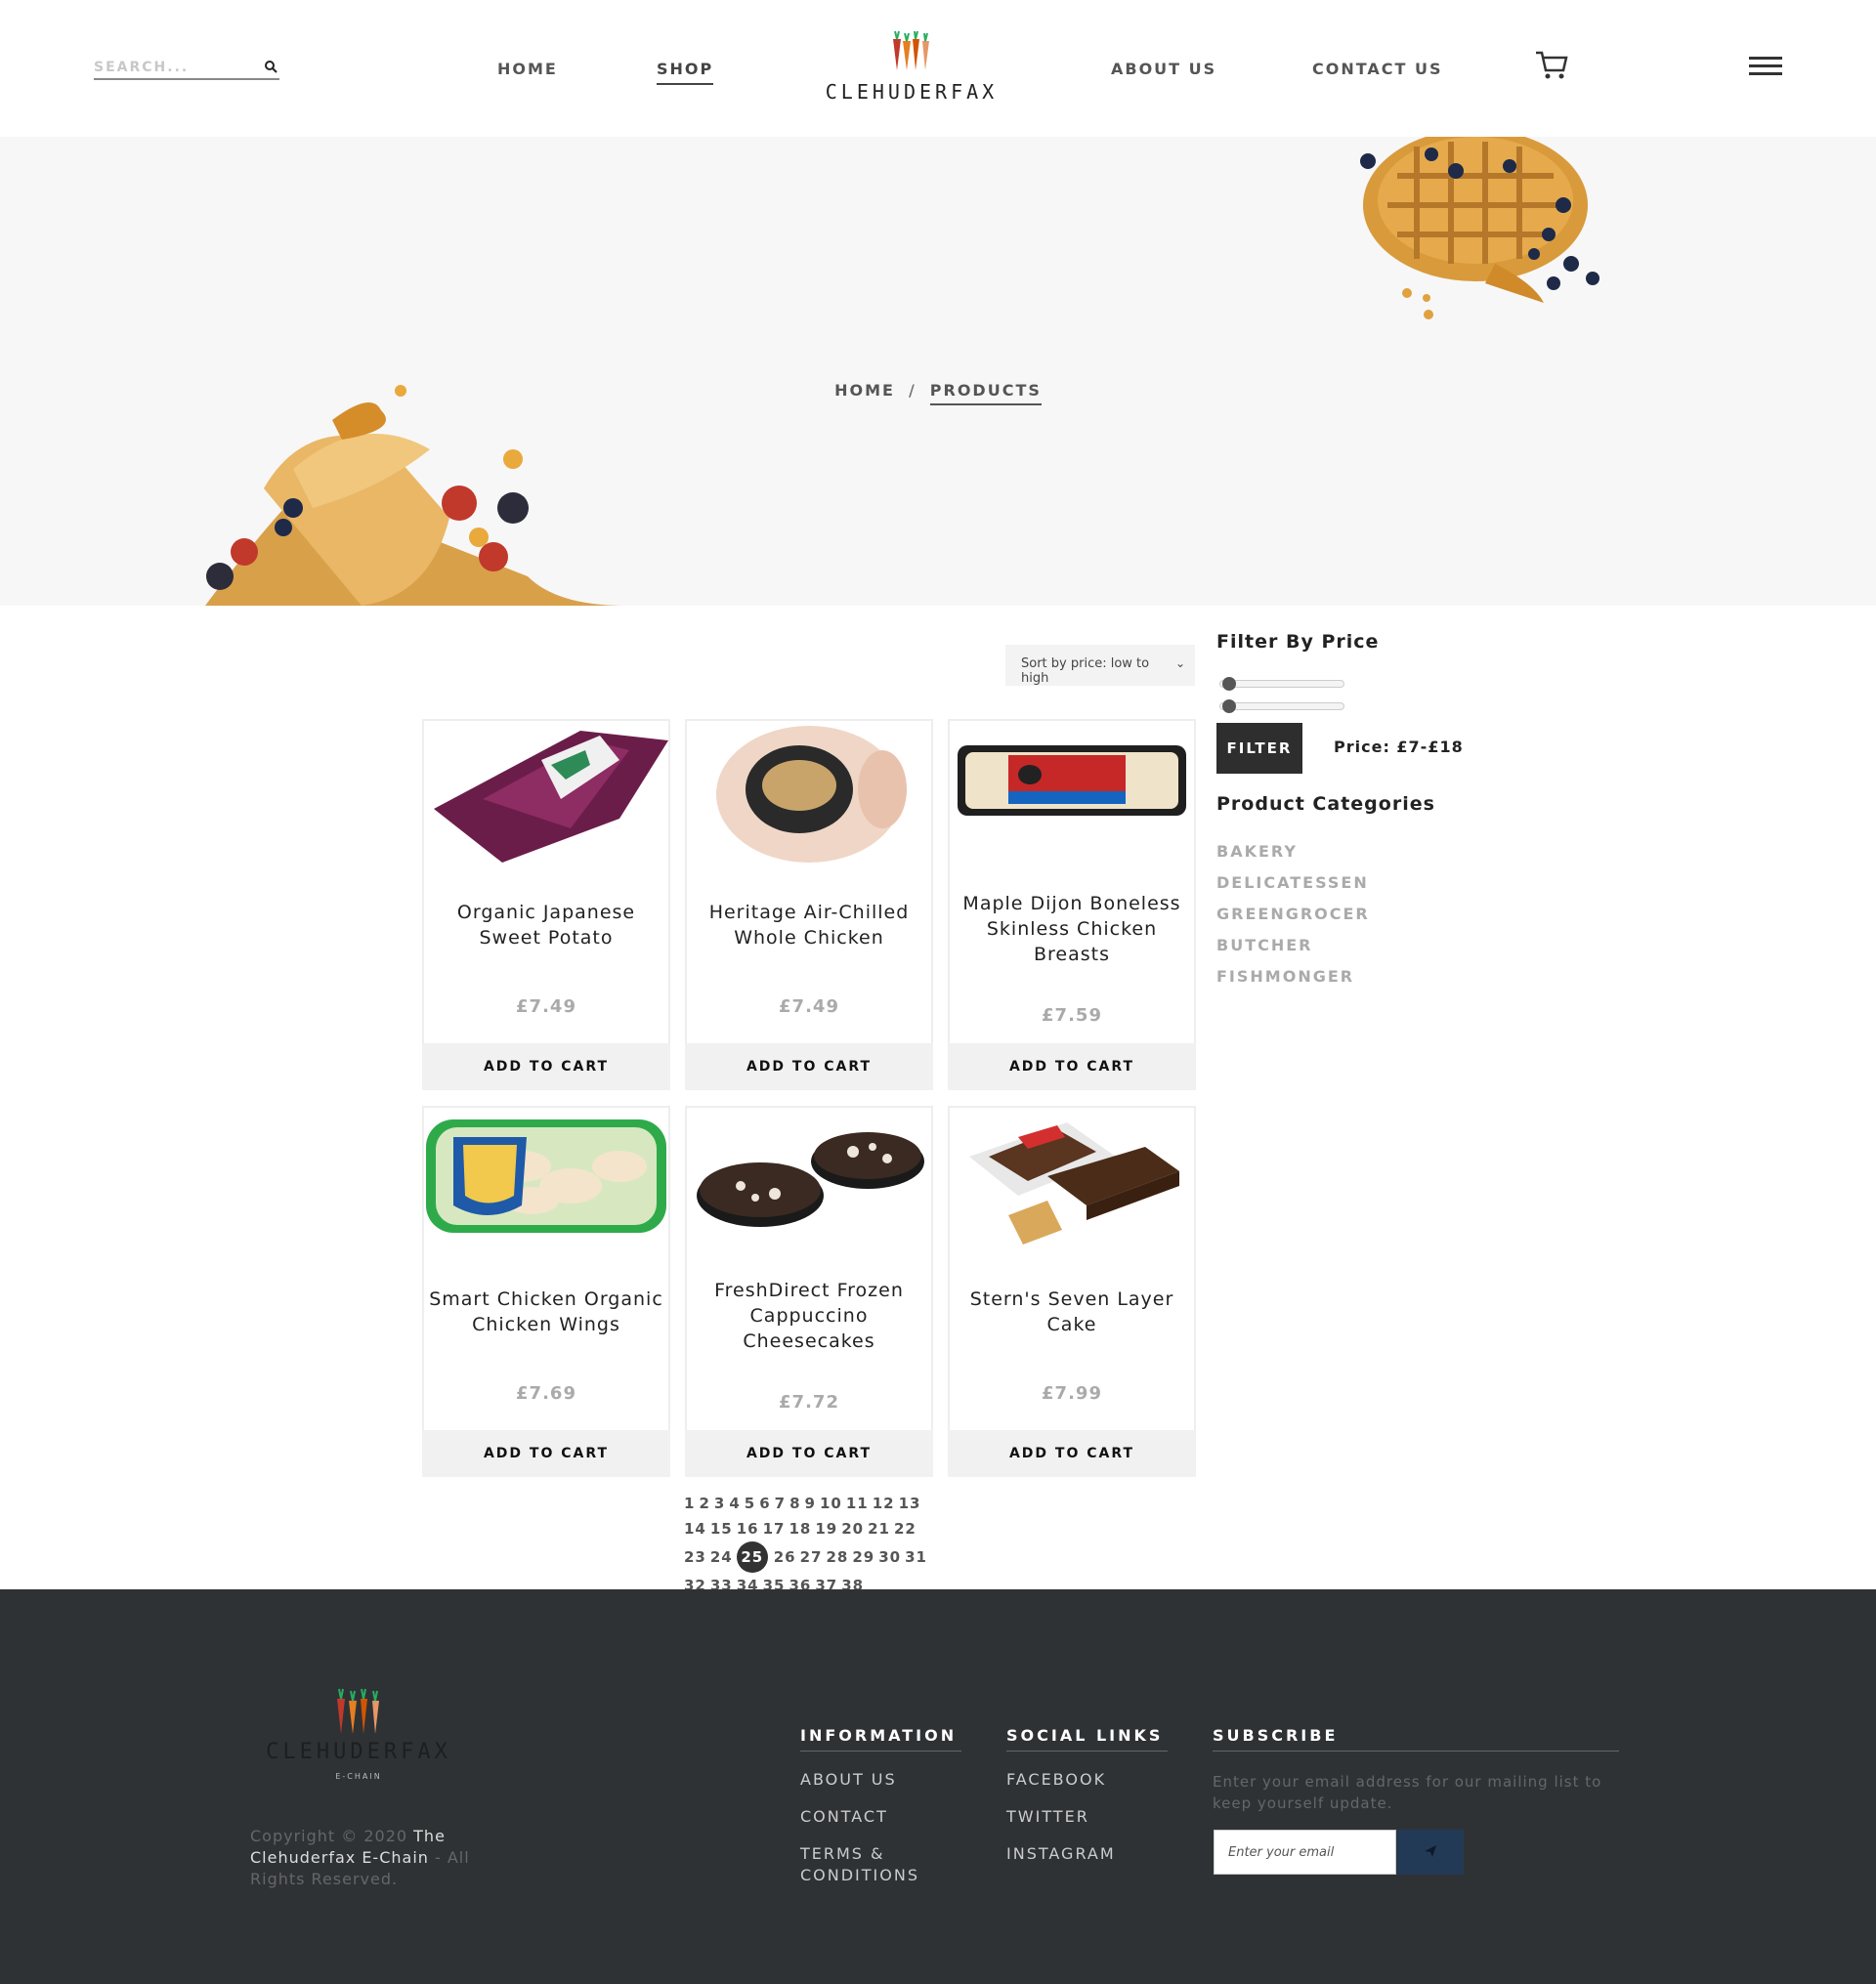  I want to click on breadcrumb-home: HOME, so click(864, 390).